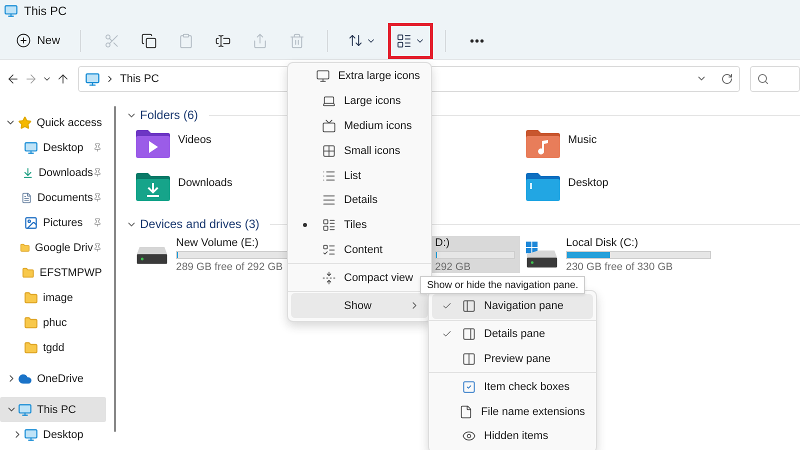 This screenshot has width=800, height=450. What do you see at coordinates (469, 334) in the screenshot?
I see `right-panel-icon` at bounding box center [469, 334].